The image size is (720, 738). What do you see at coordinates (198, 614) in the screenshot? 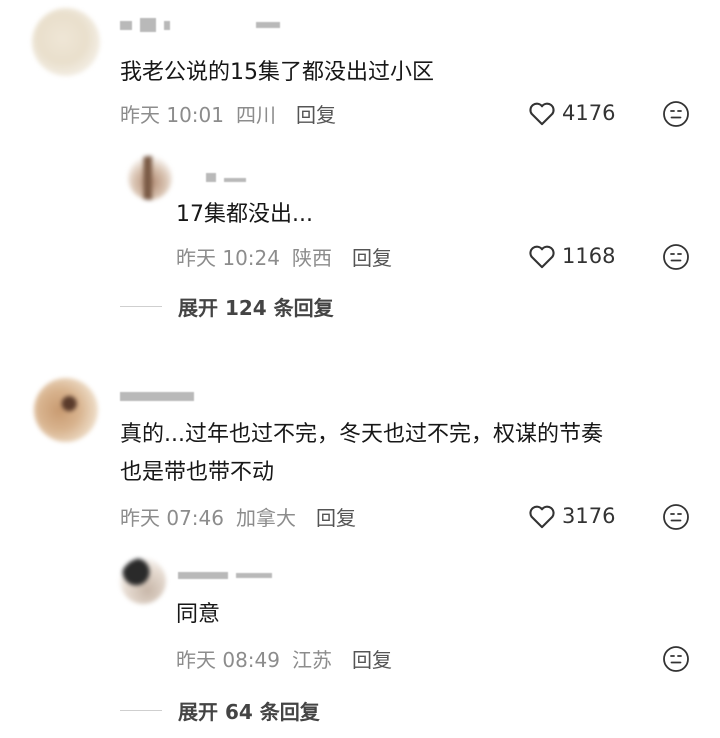
I see `reply-text: 同意` at bounding box center [198, 614].